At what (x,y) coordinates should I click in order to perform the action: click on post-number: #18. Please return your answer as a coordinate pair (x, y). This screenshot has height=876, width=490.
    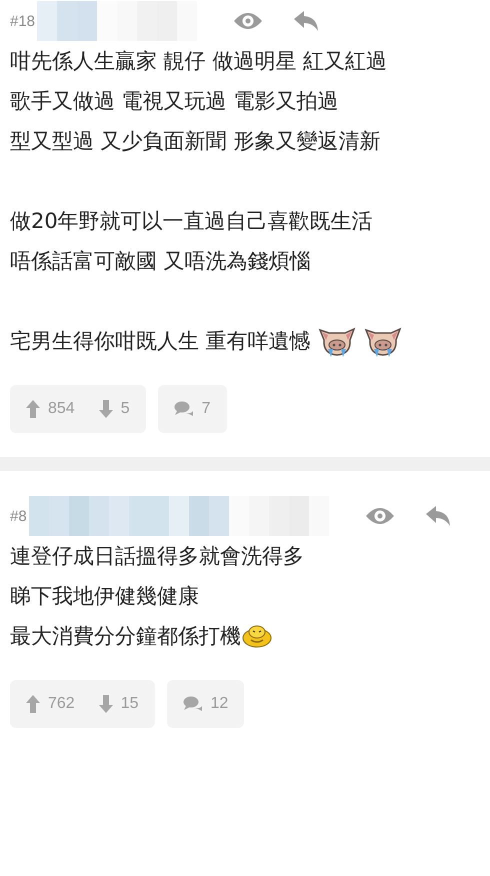
    Looking at the image, I should click on (23, 21).